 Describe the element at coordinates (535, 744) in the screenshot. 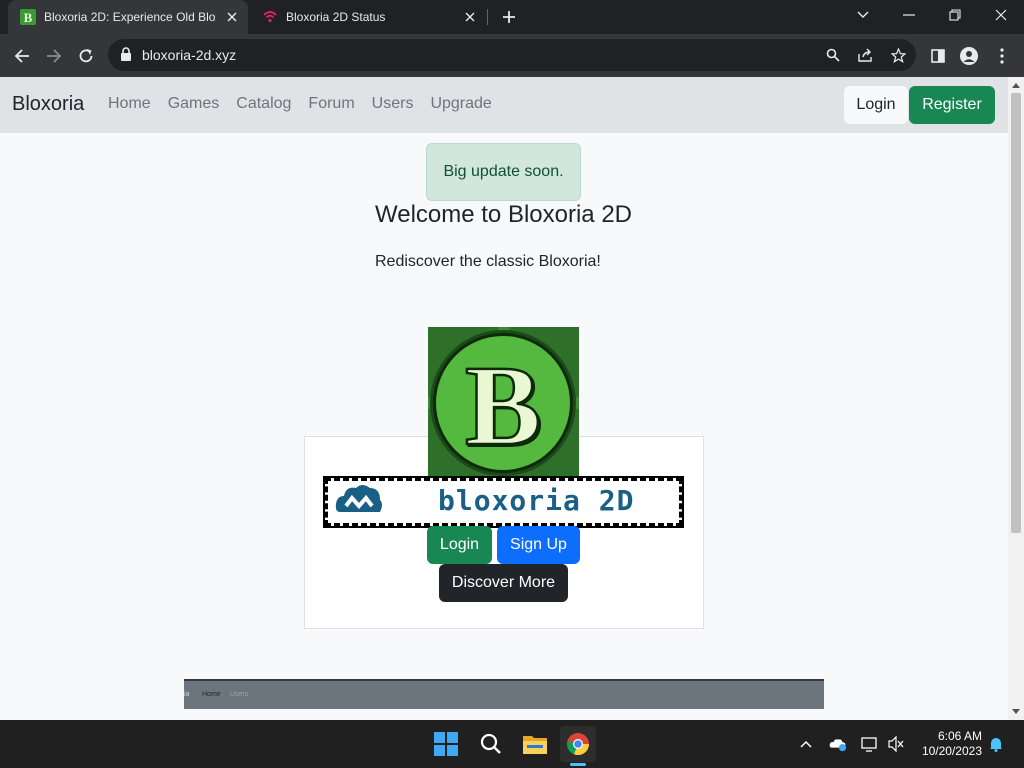

I see `file-explorer-icon` at that location.